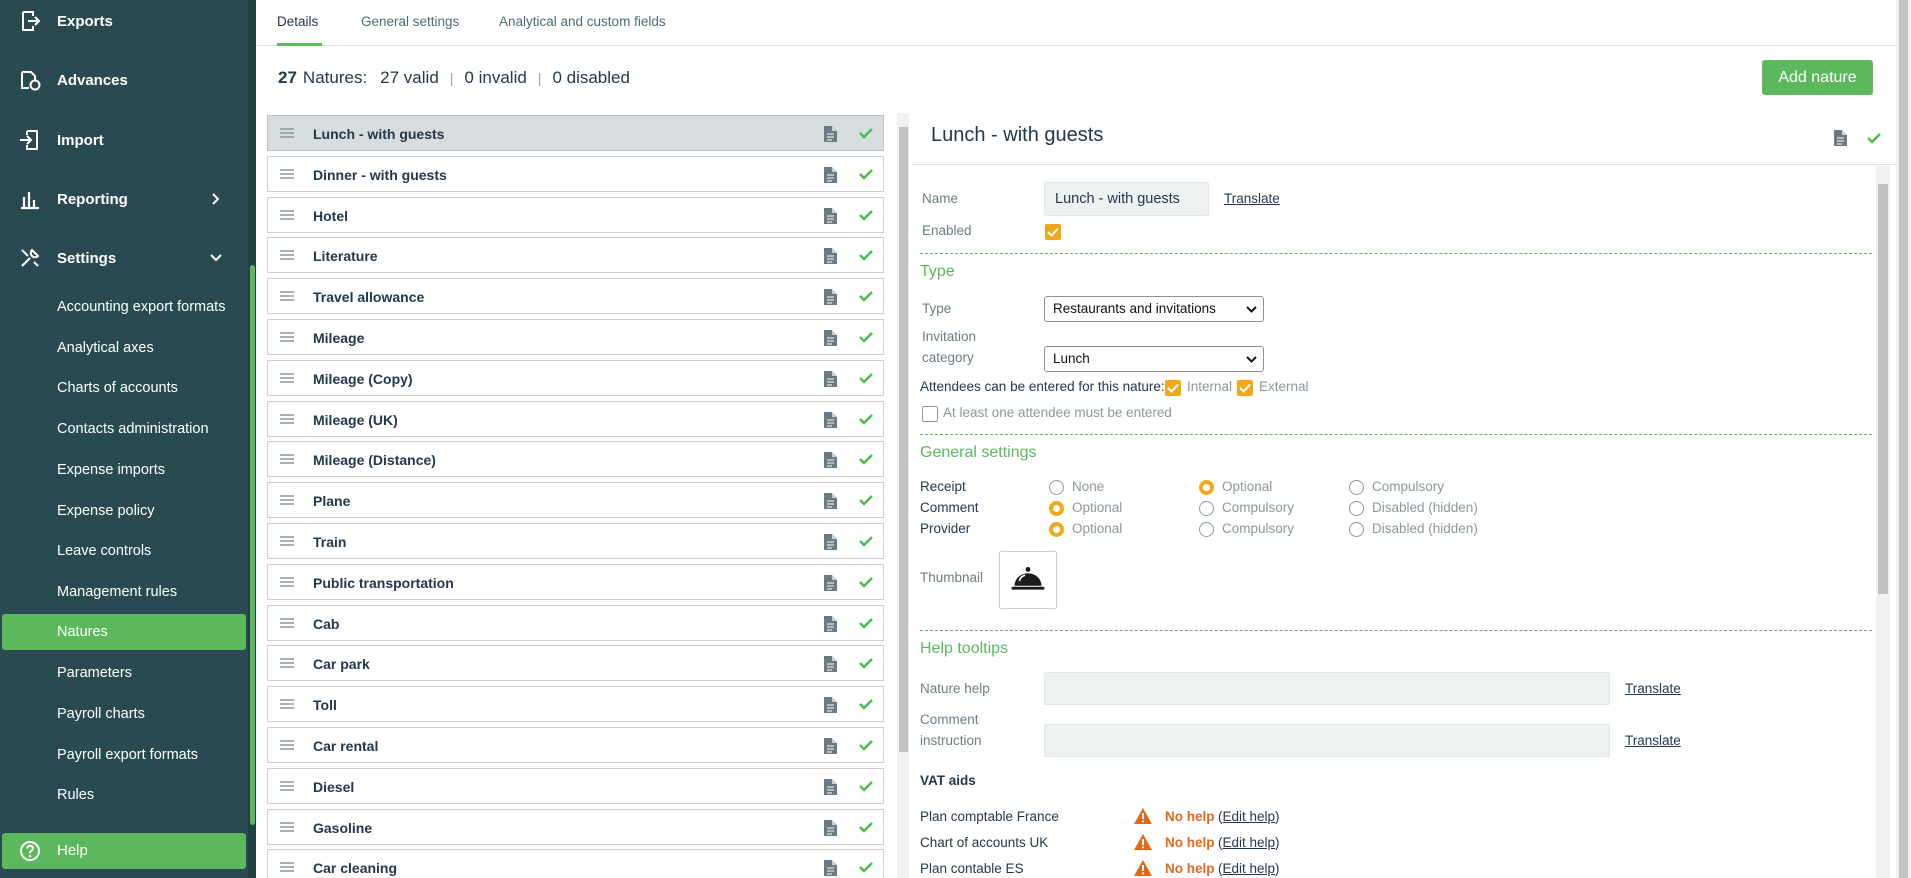  What do you see at coordinates (1903, 439) in the screenshot?
I see `page-scrollbar` at bounding box center [1903, 439].